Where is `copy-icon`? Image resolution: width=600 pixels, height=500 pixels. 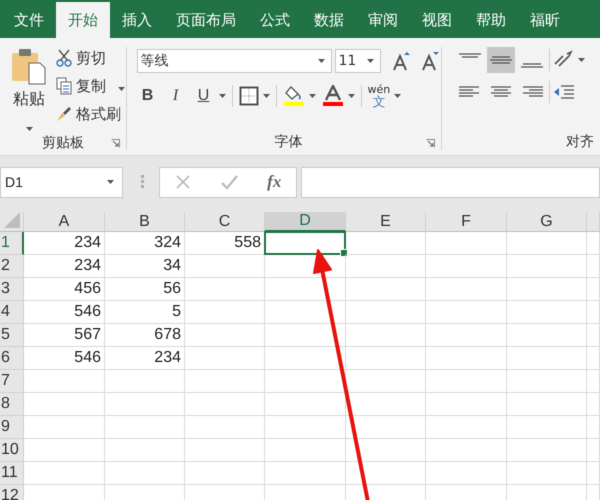 copy-icon is located at coordinates (64, 86).